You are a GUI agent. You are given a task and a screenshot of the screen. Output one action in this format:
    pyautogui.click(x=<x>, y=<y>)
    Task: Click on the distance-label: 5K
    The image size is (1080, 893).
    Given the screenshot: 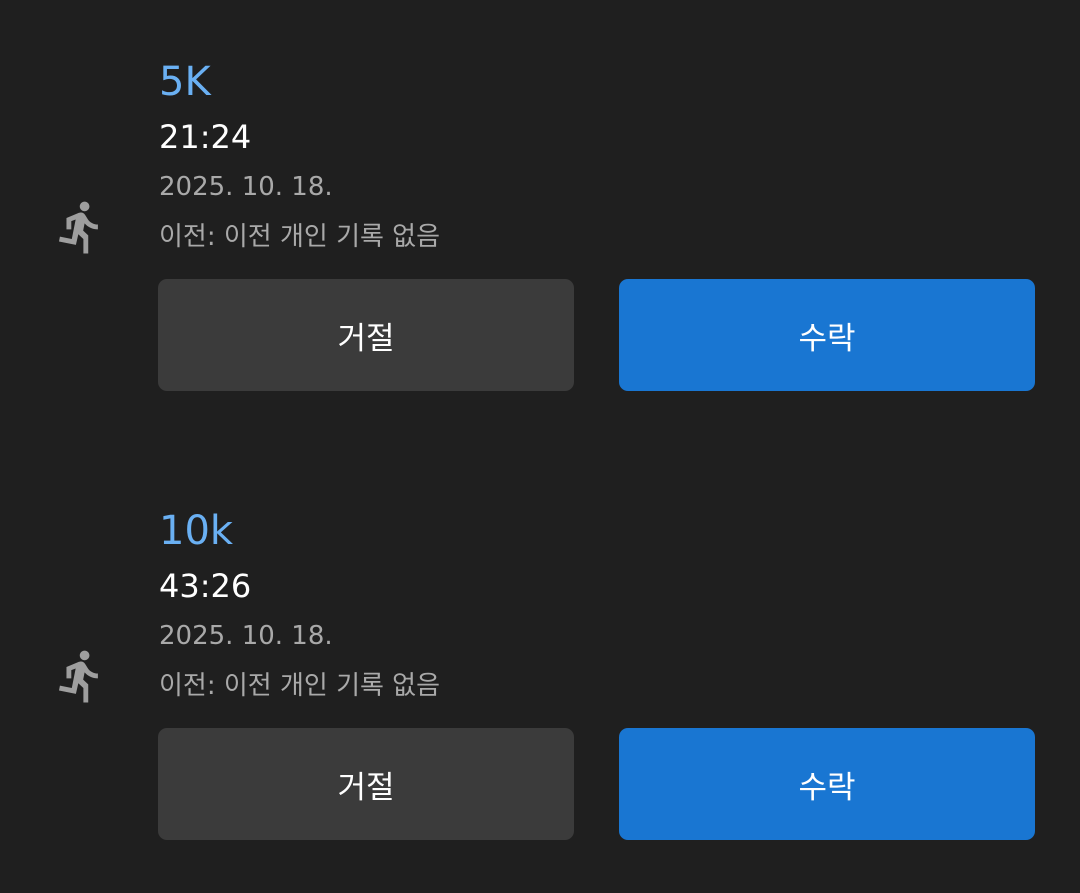 What is the action you would take?
    pyautogui.click(x=185, y=82)
    